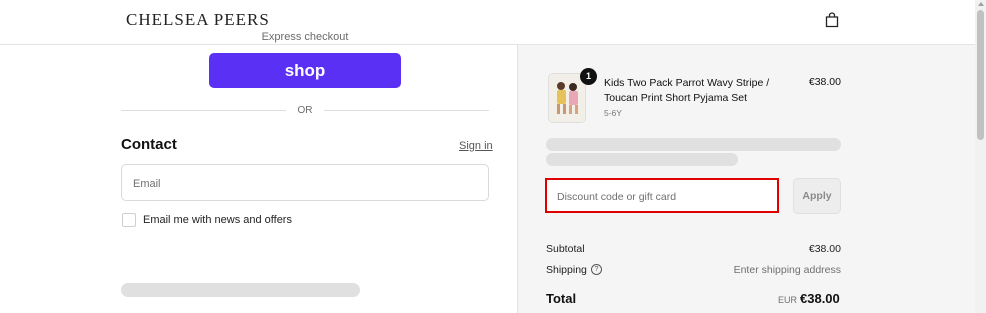  What do you see at coordinates (588, 76) in the screenshot?
I see `quantity-badge: 1` at bounding box center [588, 76].